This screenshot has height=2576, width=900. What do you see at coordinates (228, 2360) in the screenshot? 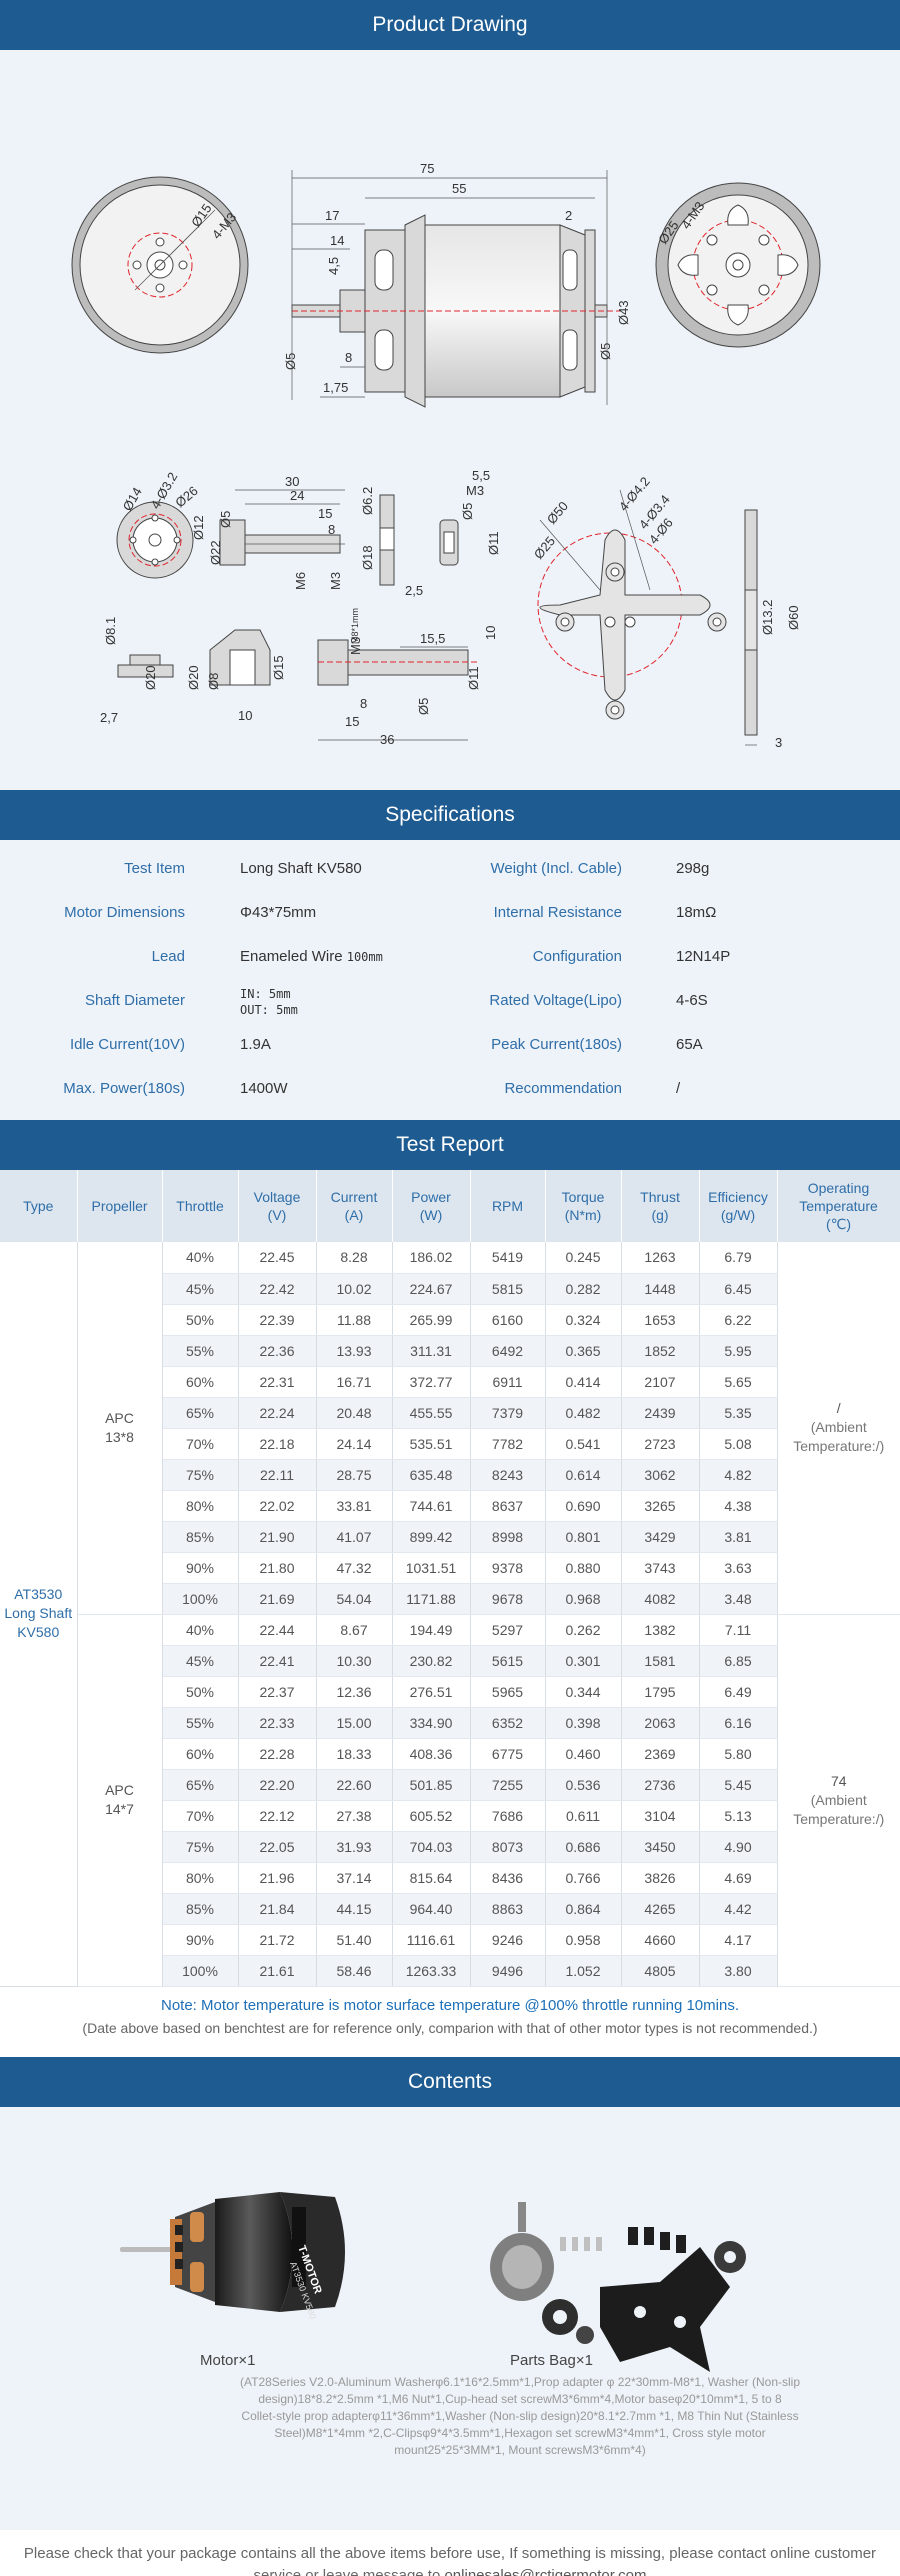
I see `motor-label: Motor×1` at bounding box center [228, 2360].